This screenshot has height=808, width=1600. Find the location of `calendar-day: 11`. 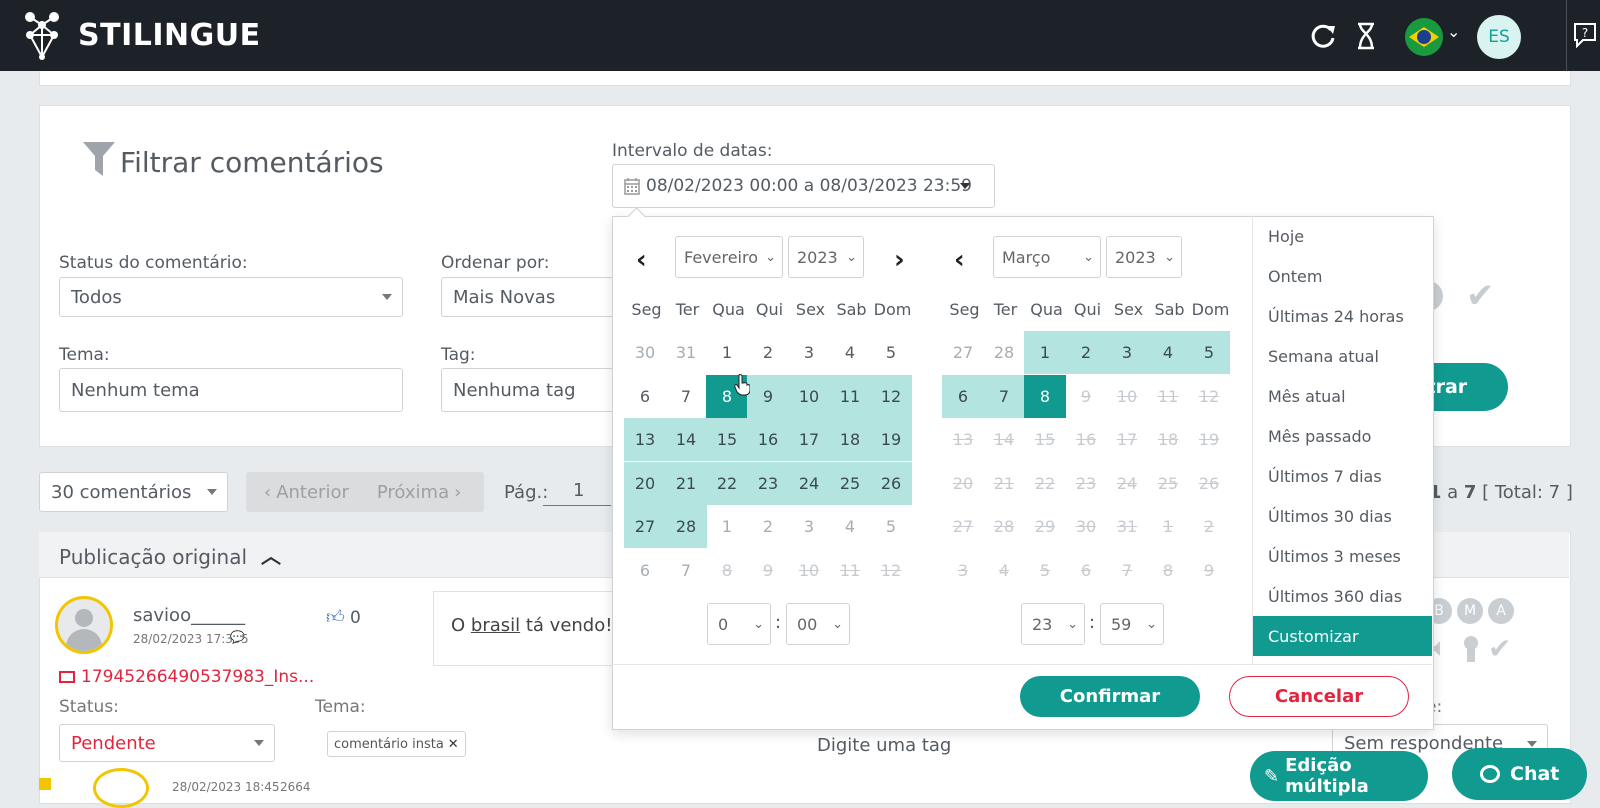

calendar-day: 11 is located at coordinates (850, 396).